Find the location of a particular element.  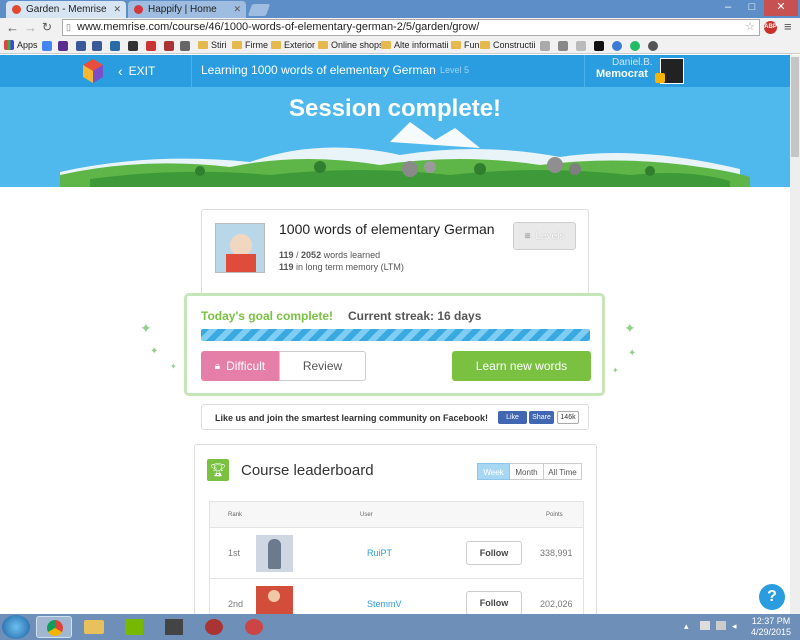

facebook-like-button: Like is located at coordinates (512, 417).